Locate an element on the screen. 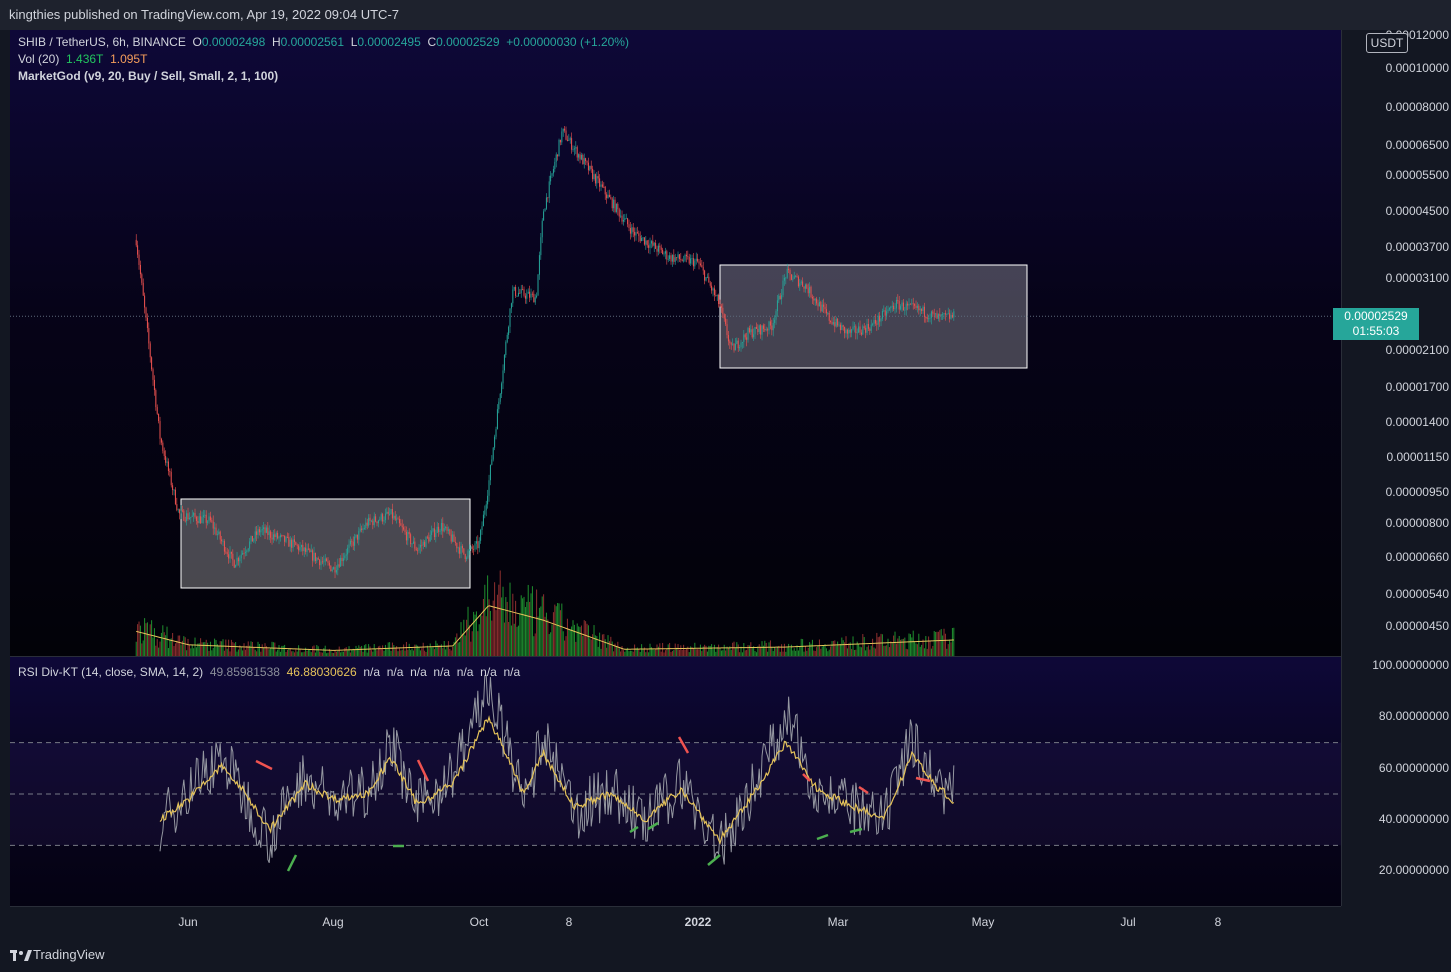 Image resolution: width=1451 pixels, height=972 pixels. price-axis-label: 0.00000450 is located at coordinates (1417, 626).